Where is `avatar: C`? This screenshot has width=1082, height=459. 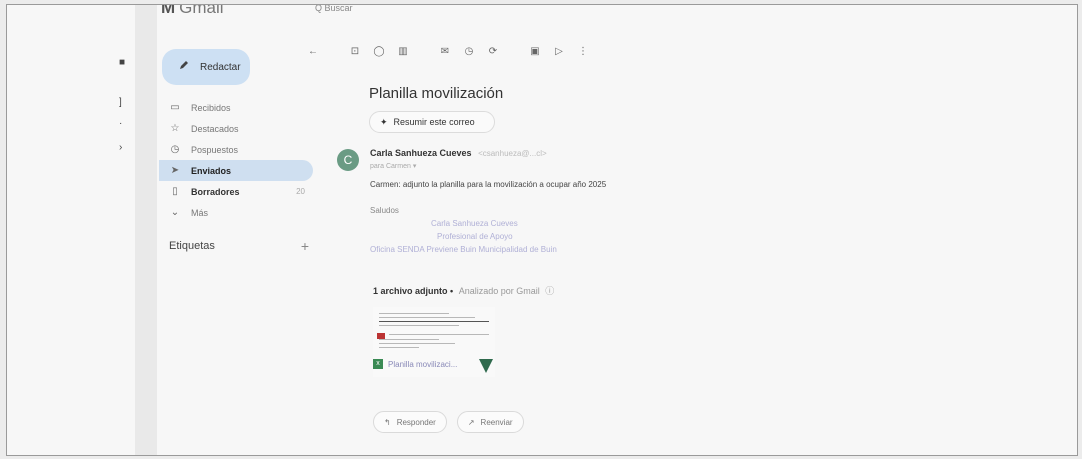
avatar: C is located at coordinates (348, 160).